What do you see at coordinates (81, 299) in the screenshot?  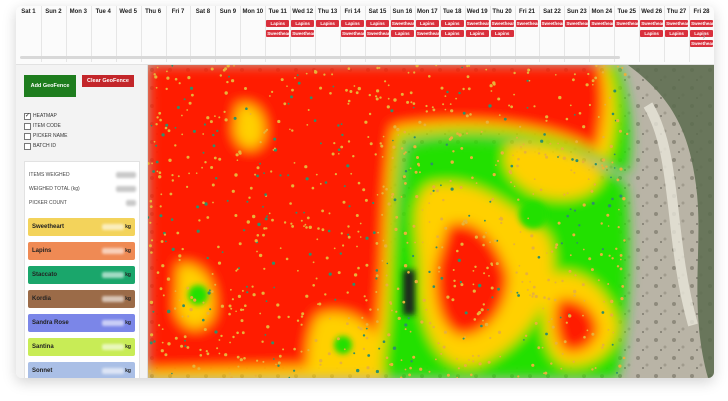 I see `variety-kordia: Kordia kg` at bounding box center [81, 299].